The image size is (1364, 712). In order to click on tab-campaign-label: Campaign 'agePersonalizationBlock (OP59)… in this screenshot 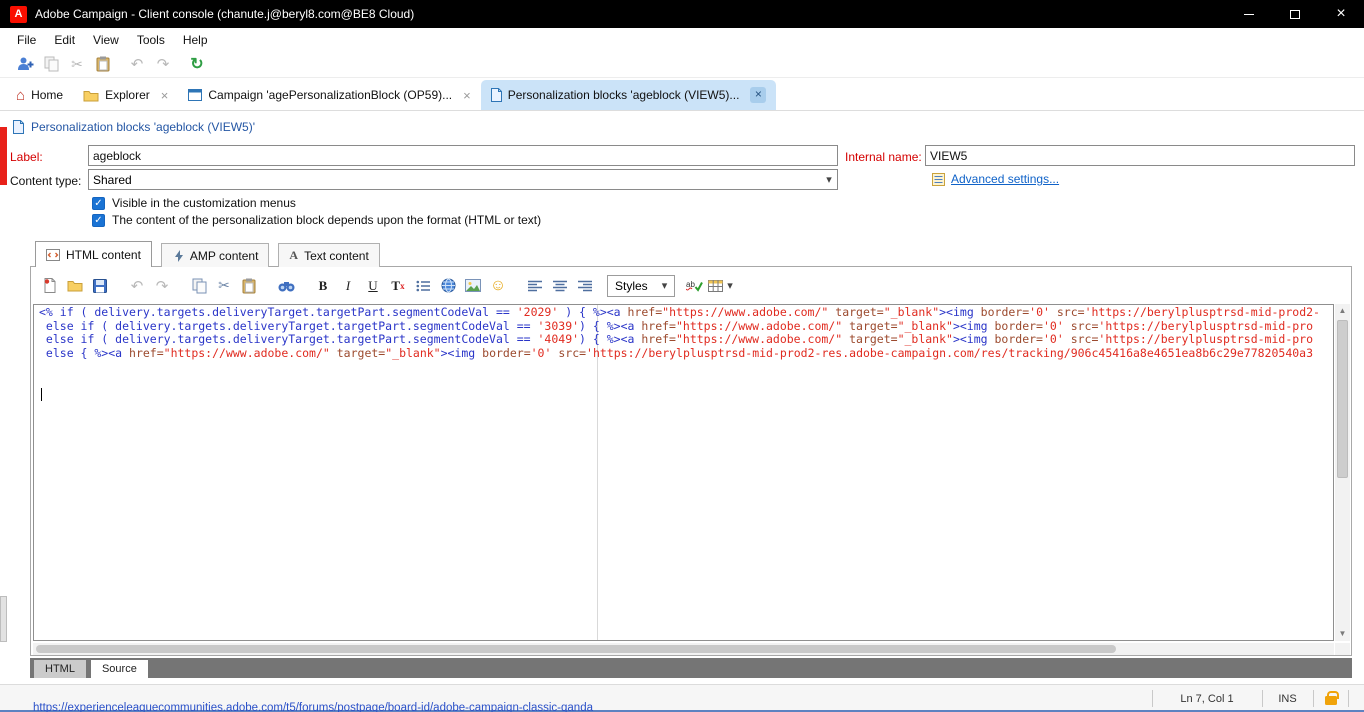, I will do `click(330, 95)`.